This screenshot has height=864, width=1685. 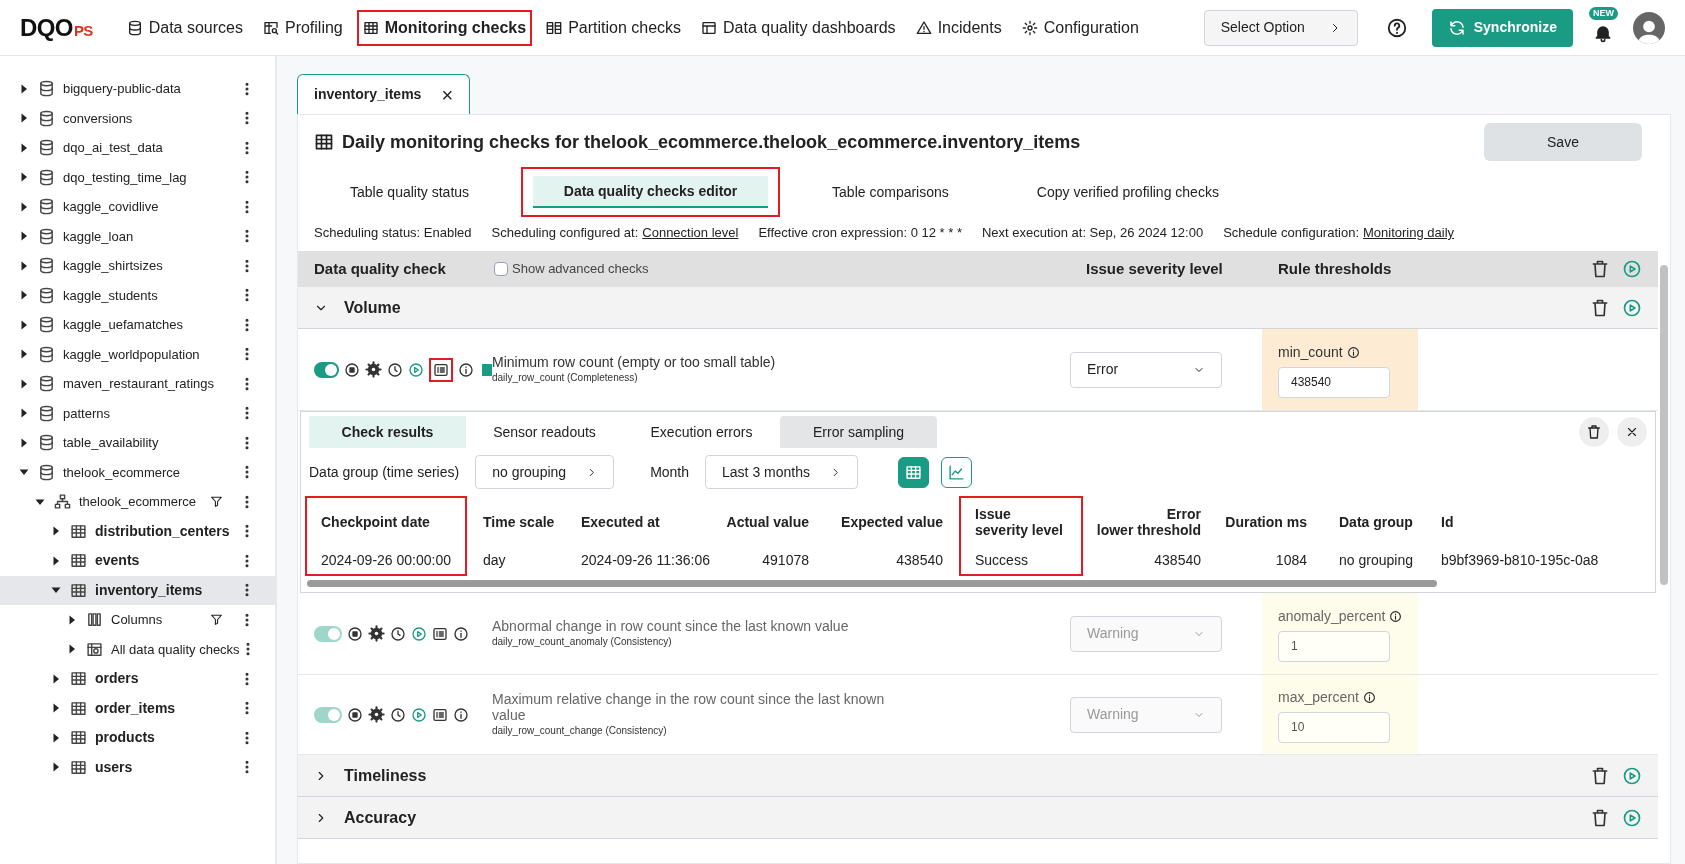 I want to click on show-advanced-checkbox: Show advanced checks, so click(x=790, y=269).